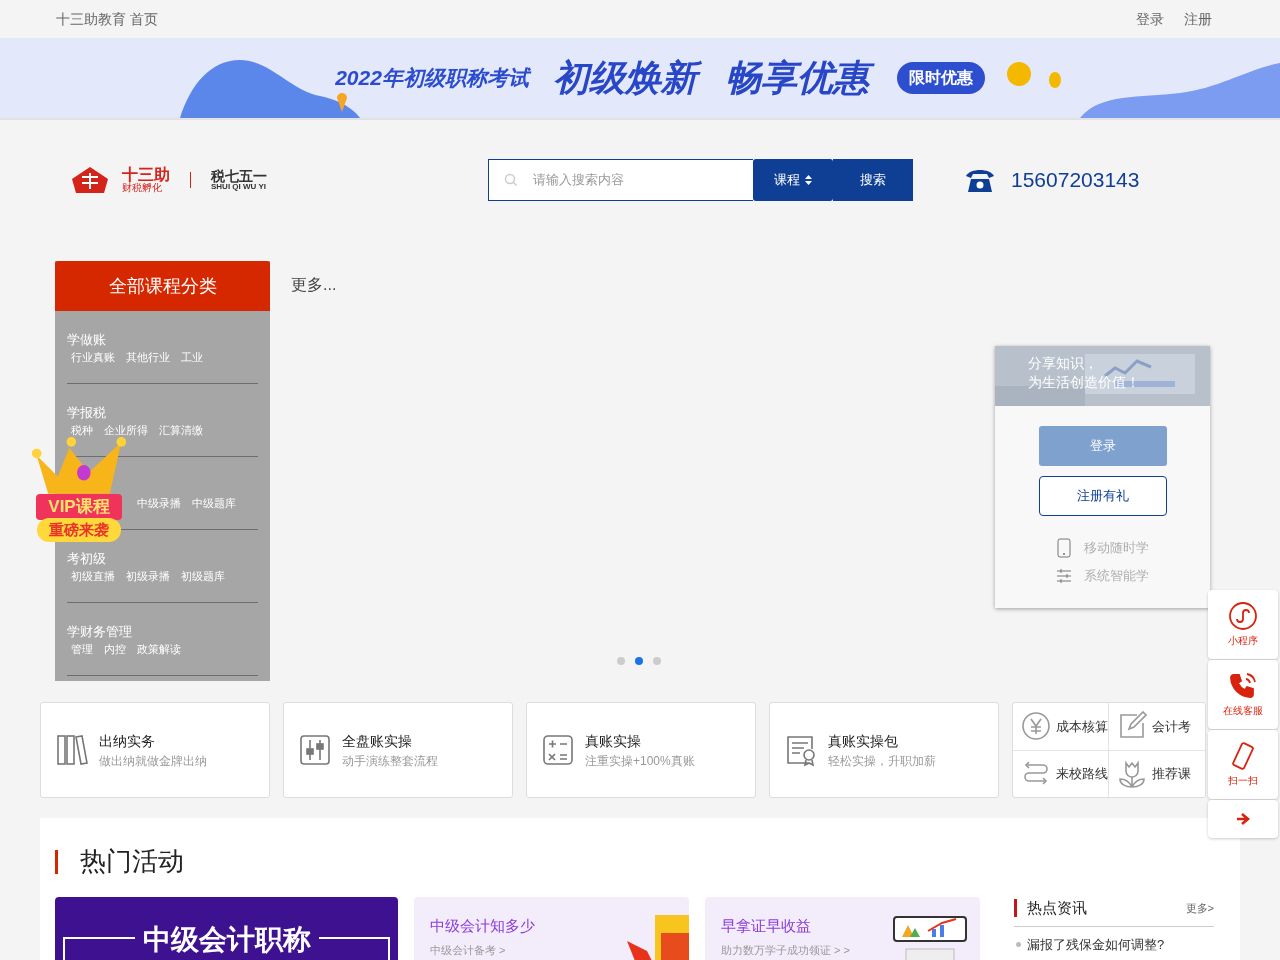  Describe the element at coordinates (1102, 446) in the screenshot. I see `login-button: 登录` at that location.